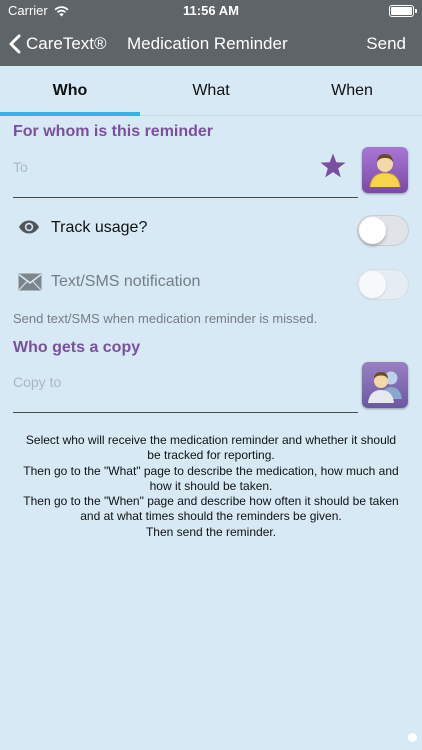  What do you see at coordinates (211, 531) in the screenshot?
I see `instruction-line: Then send the reminder.` at bounding box center [211, 531].